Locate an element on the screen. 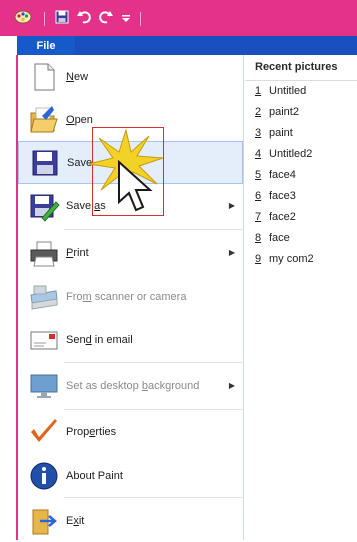 The image size is (357, 542). recent-item: 7 face2 is located at coordinates (275, 219).